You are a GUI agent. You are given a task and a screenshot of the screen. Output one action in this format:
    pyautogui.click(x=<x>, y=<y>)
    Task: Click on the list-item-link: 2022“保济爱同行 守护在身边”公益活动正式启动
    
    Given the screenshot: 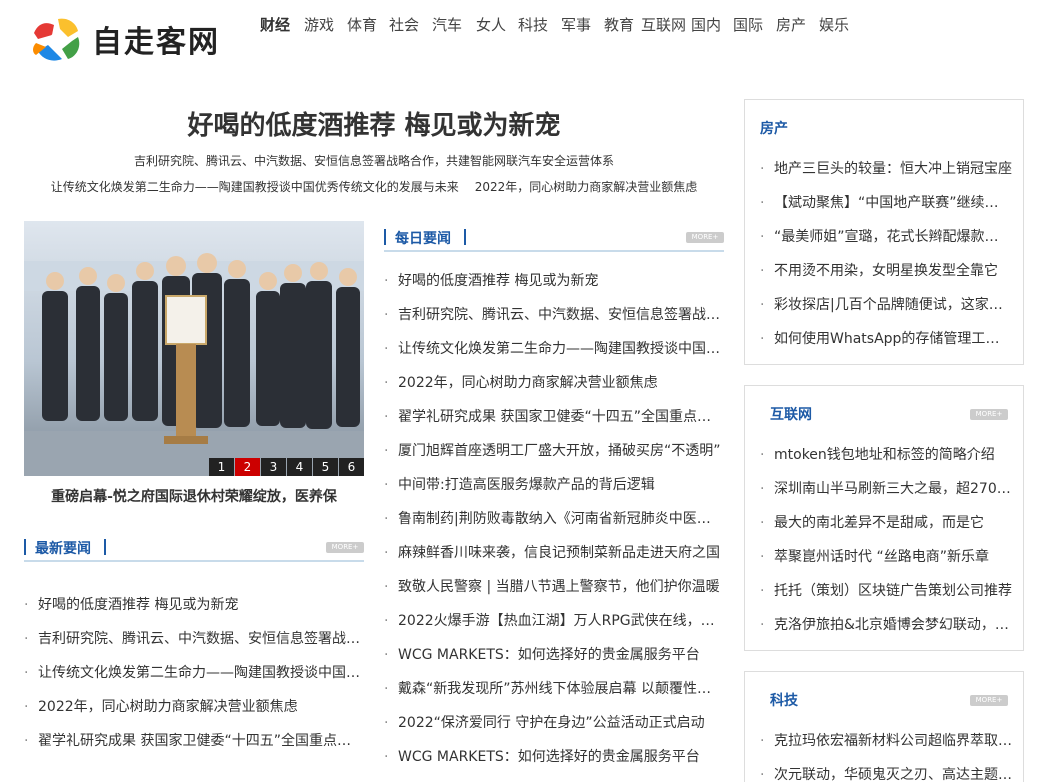 What is the action you would take?
    pyautogui.click(x=551, y=723)
    